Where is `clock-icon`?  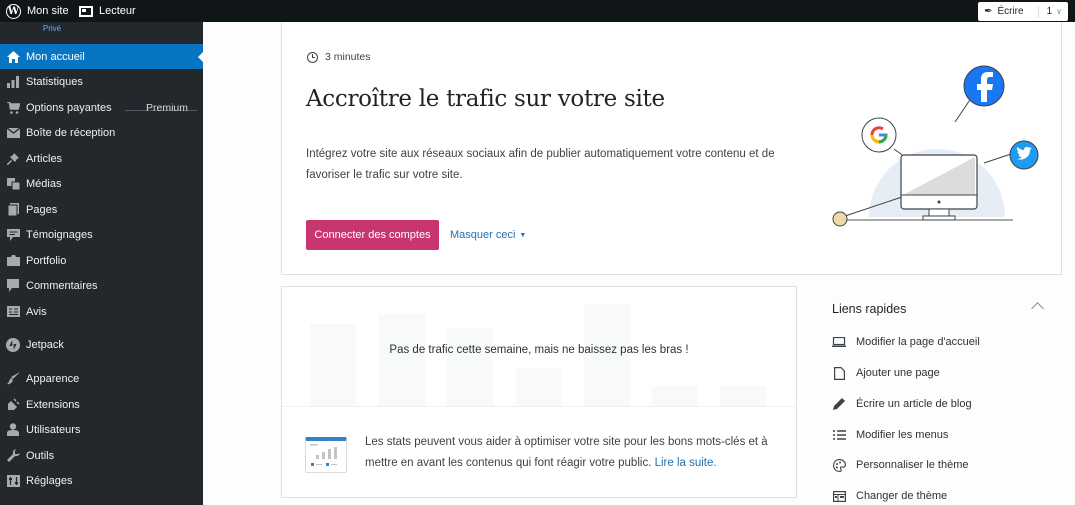
clock-icon is located at coordinates (312, 57).